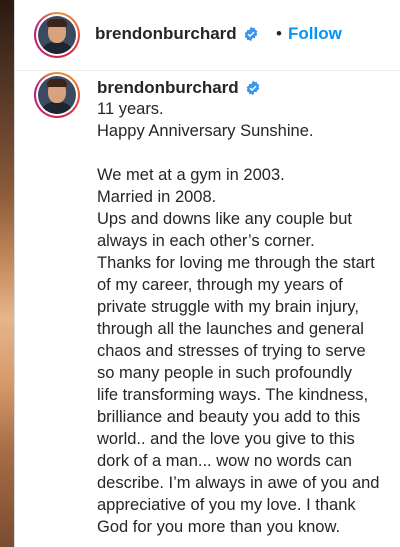  What do you see at coordinates (238, 483) in the screenshot?
I see `caption-line: describe. I’m always in awe of you and` at bounding box center [238, 483].